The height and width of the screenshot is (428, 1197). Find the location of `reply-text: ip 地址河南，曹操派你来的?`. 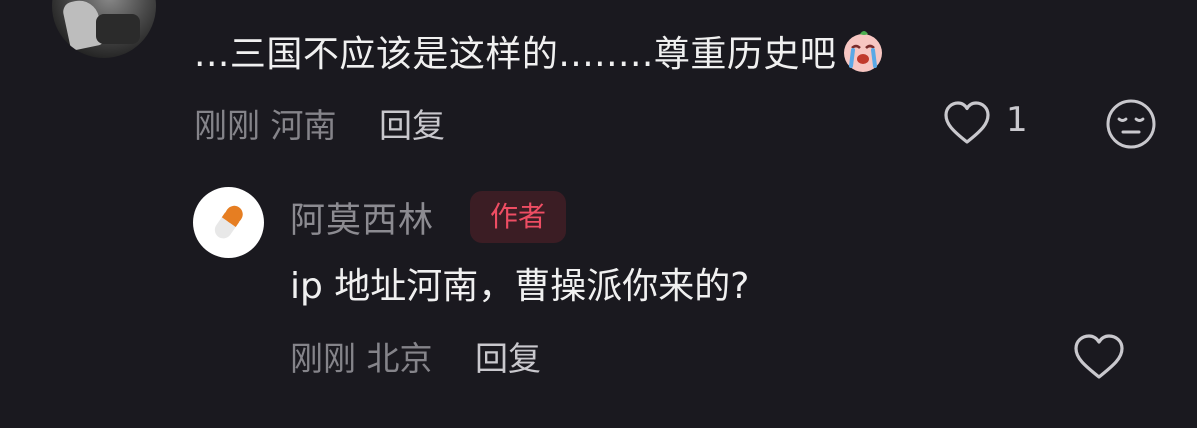

reply-text: ip 地址河南，曹操派你来的? is located at coordinates (520, 286).